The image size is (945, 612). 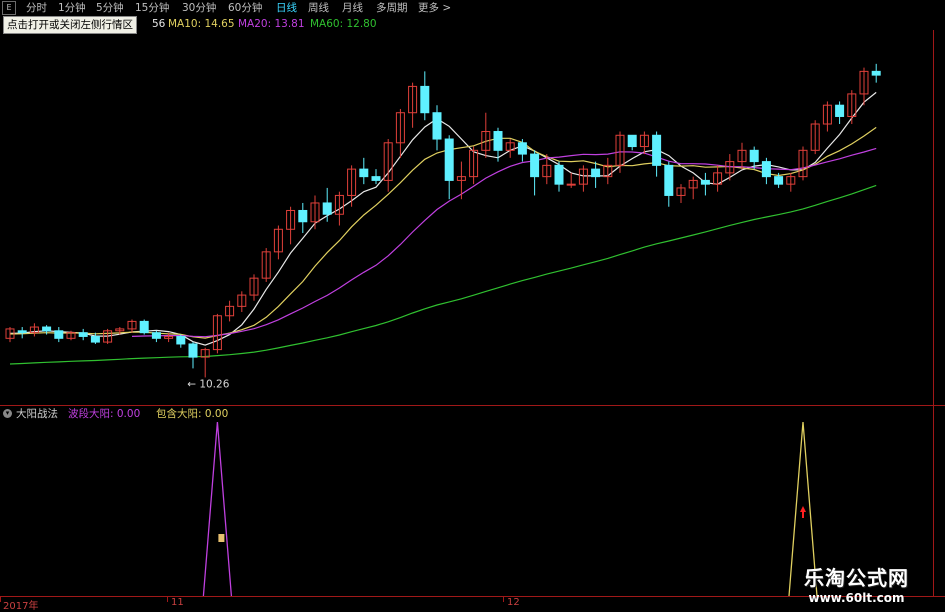 What do you see at coordinates (177, 602) in the screenshot?
I see `date-label-11: 11` at bounding box center [177, 602].